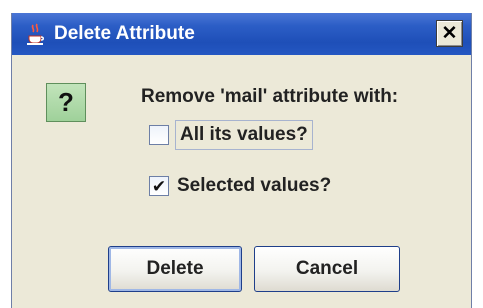  Describe the element at coordinates (254, 186) in the screenshot. I see `selected-values-label: Selected values?` at that location.